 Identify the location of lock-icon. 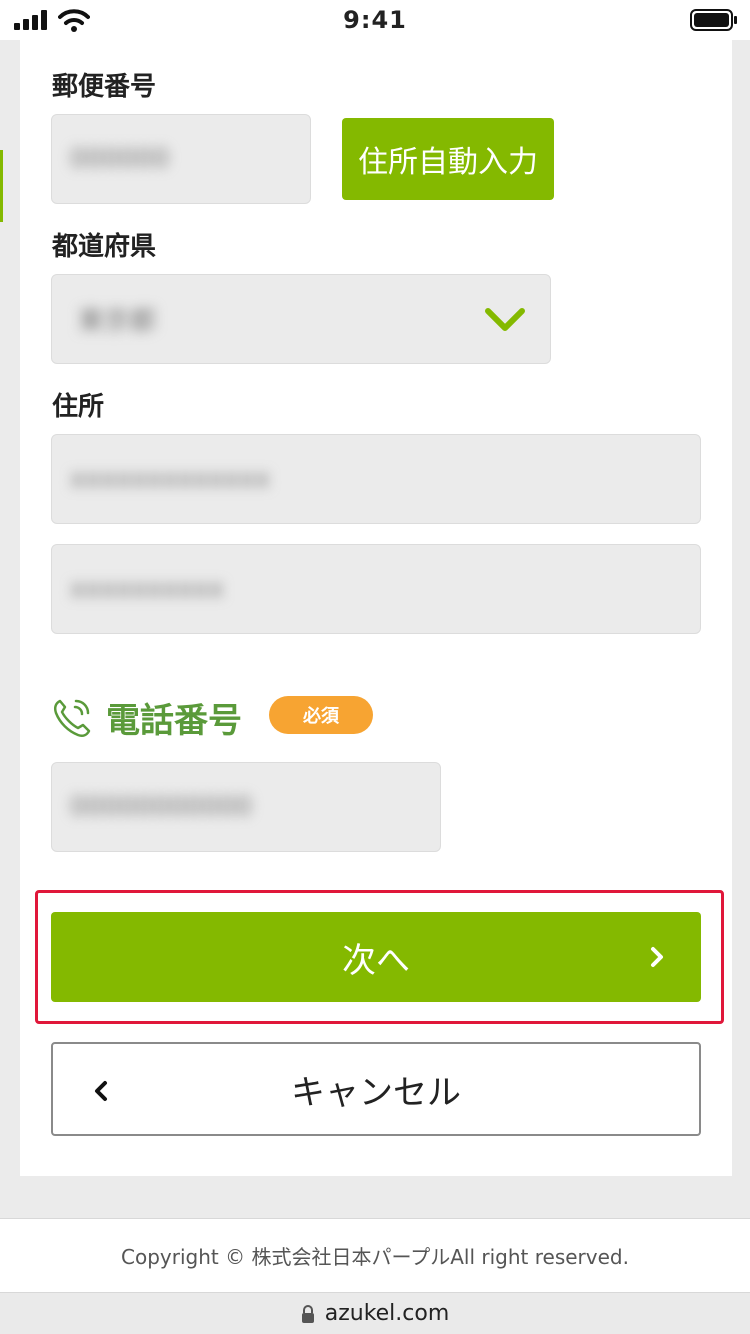
(307, 1313).